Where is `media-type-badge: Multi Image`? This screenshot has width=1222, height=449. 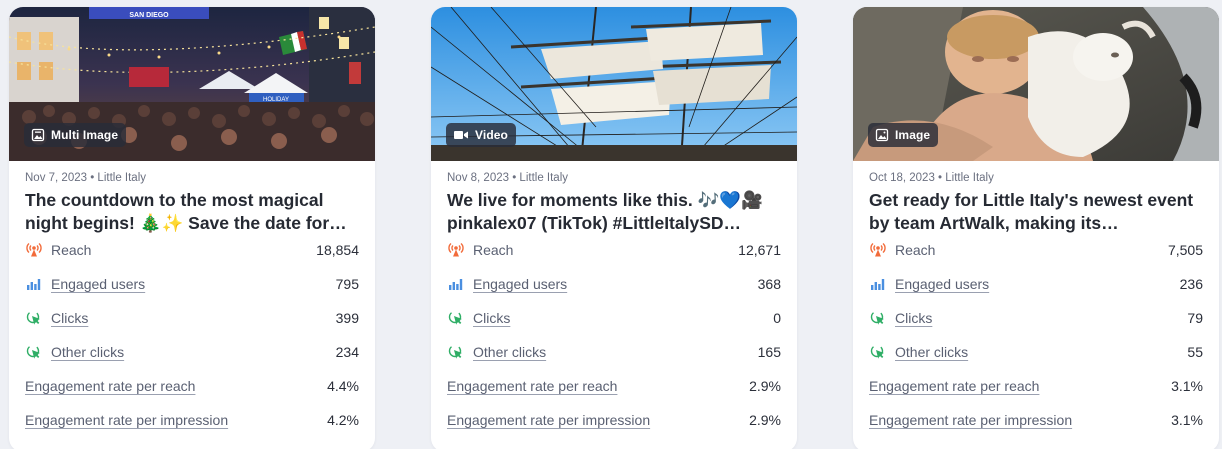
media-type-badge: Multi Image is located at coordinates (75, 135).